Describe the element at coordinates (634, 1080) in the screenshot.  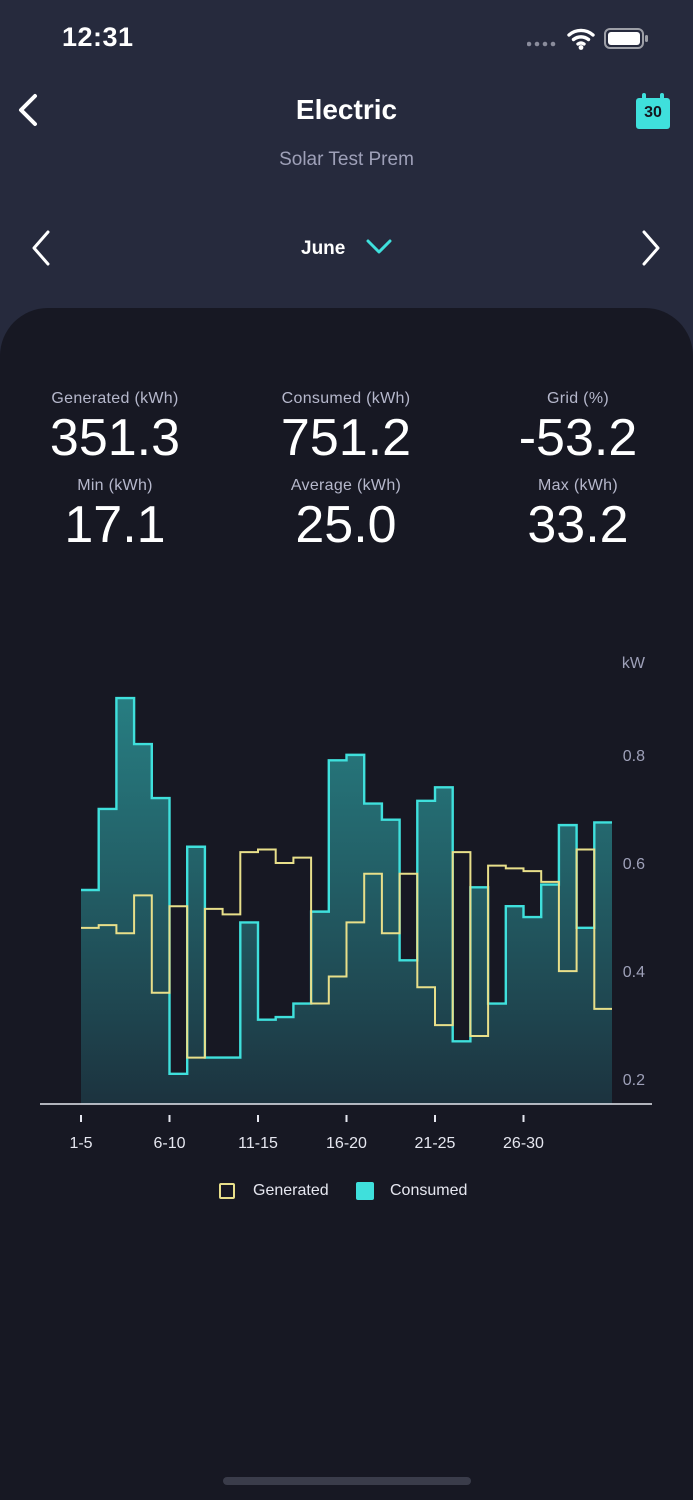
I see `y-tick-label: 0.2` at that location.